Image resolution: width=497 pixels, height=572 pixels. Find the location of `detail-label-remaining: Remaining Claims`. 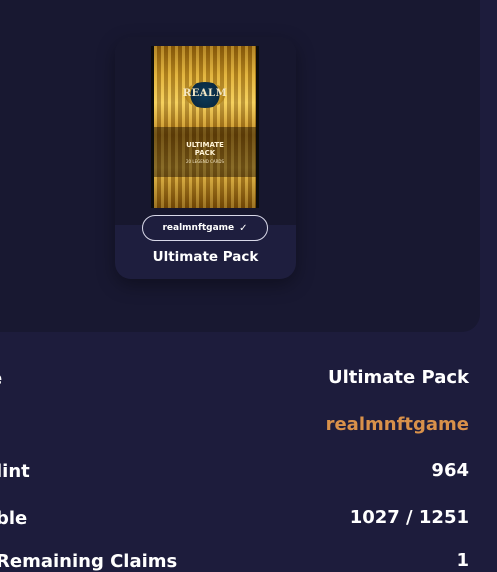

detail-label-remaining: Remaining Claims is located at coordinates (89, 561).